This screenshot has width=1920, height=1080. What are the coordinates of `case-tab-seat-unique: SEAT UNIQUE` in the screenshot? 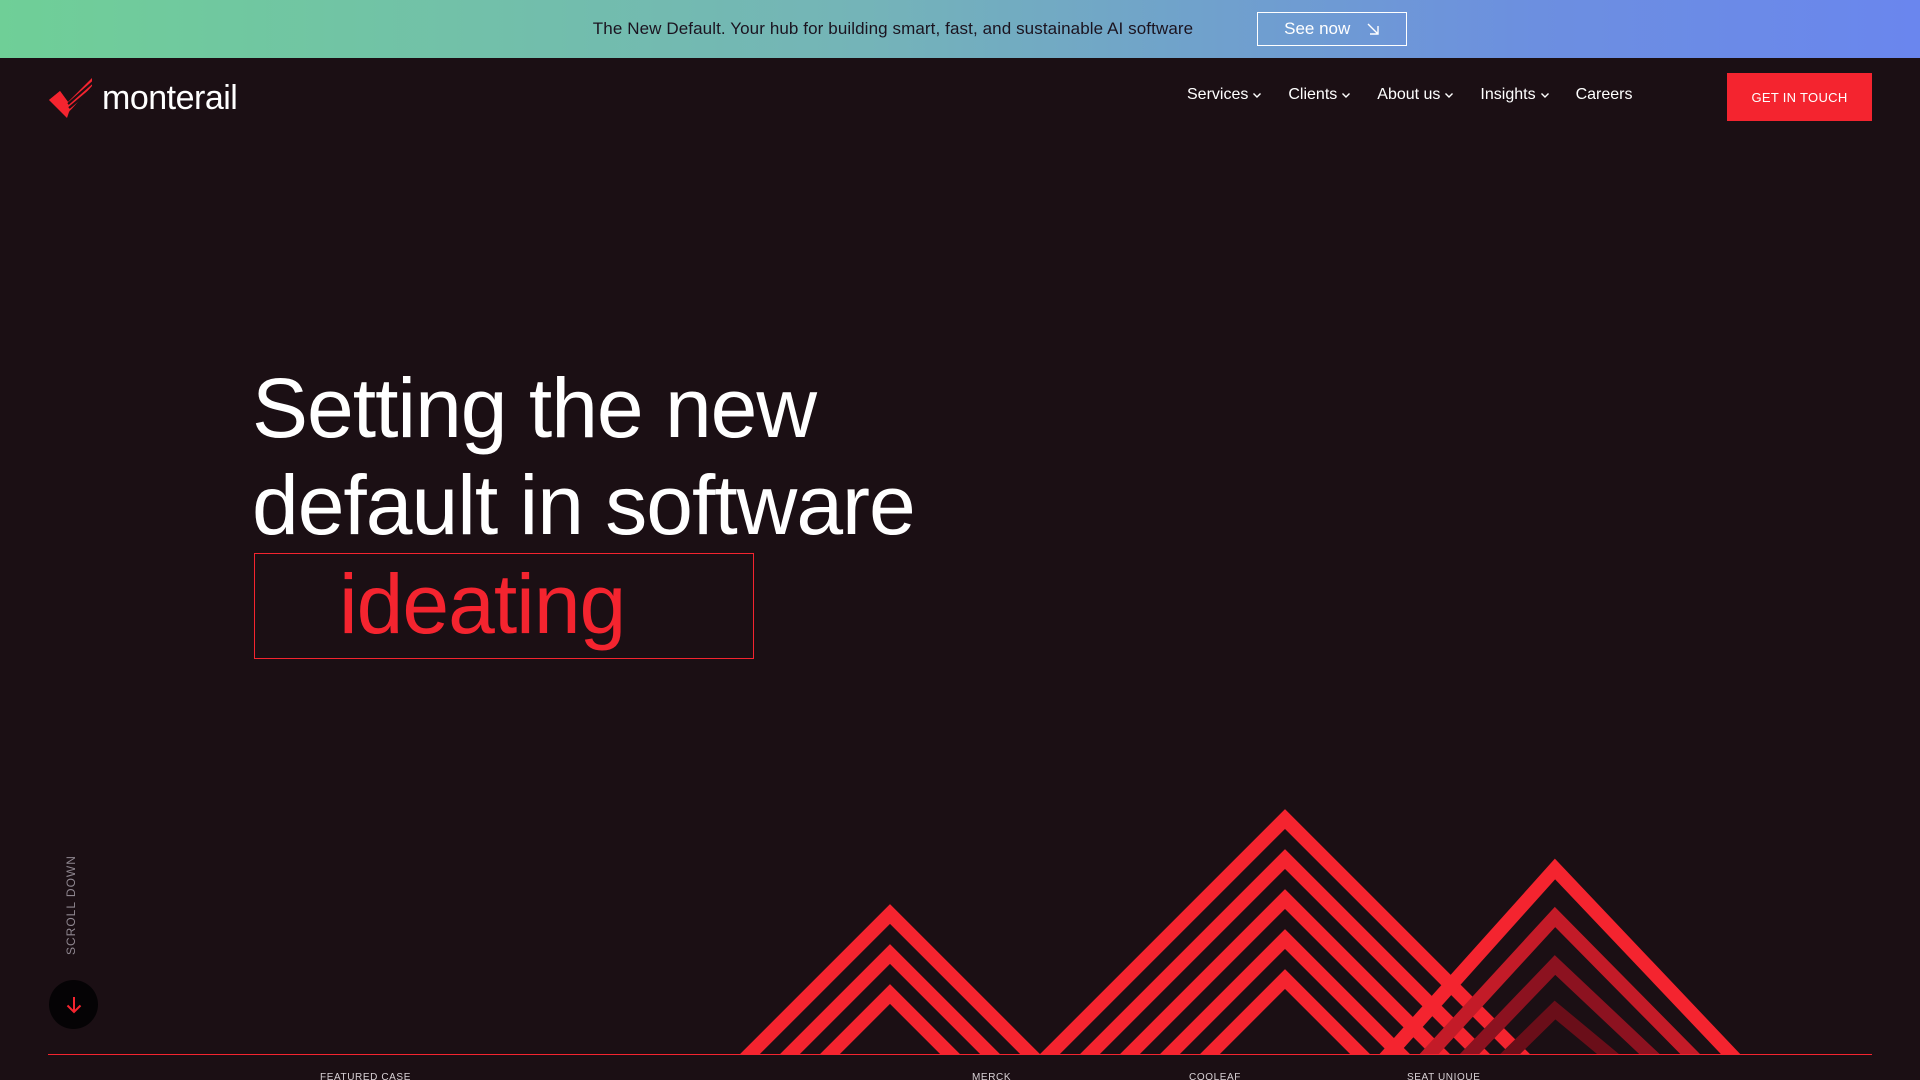 It's located at (1443, 1076).